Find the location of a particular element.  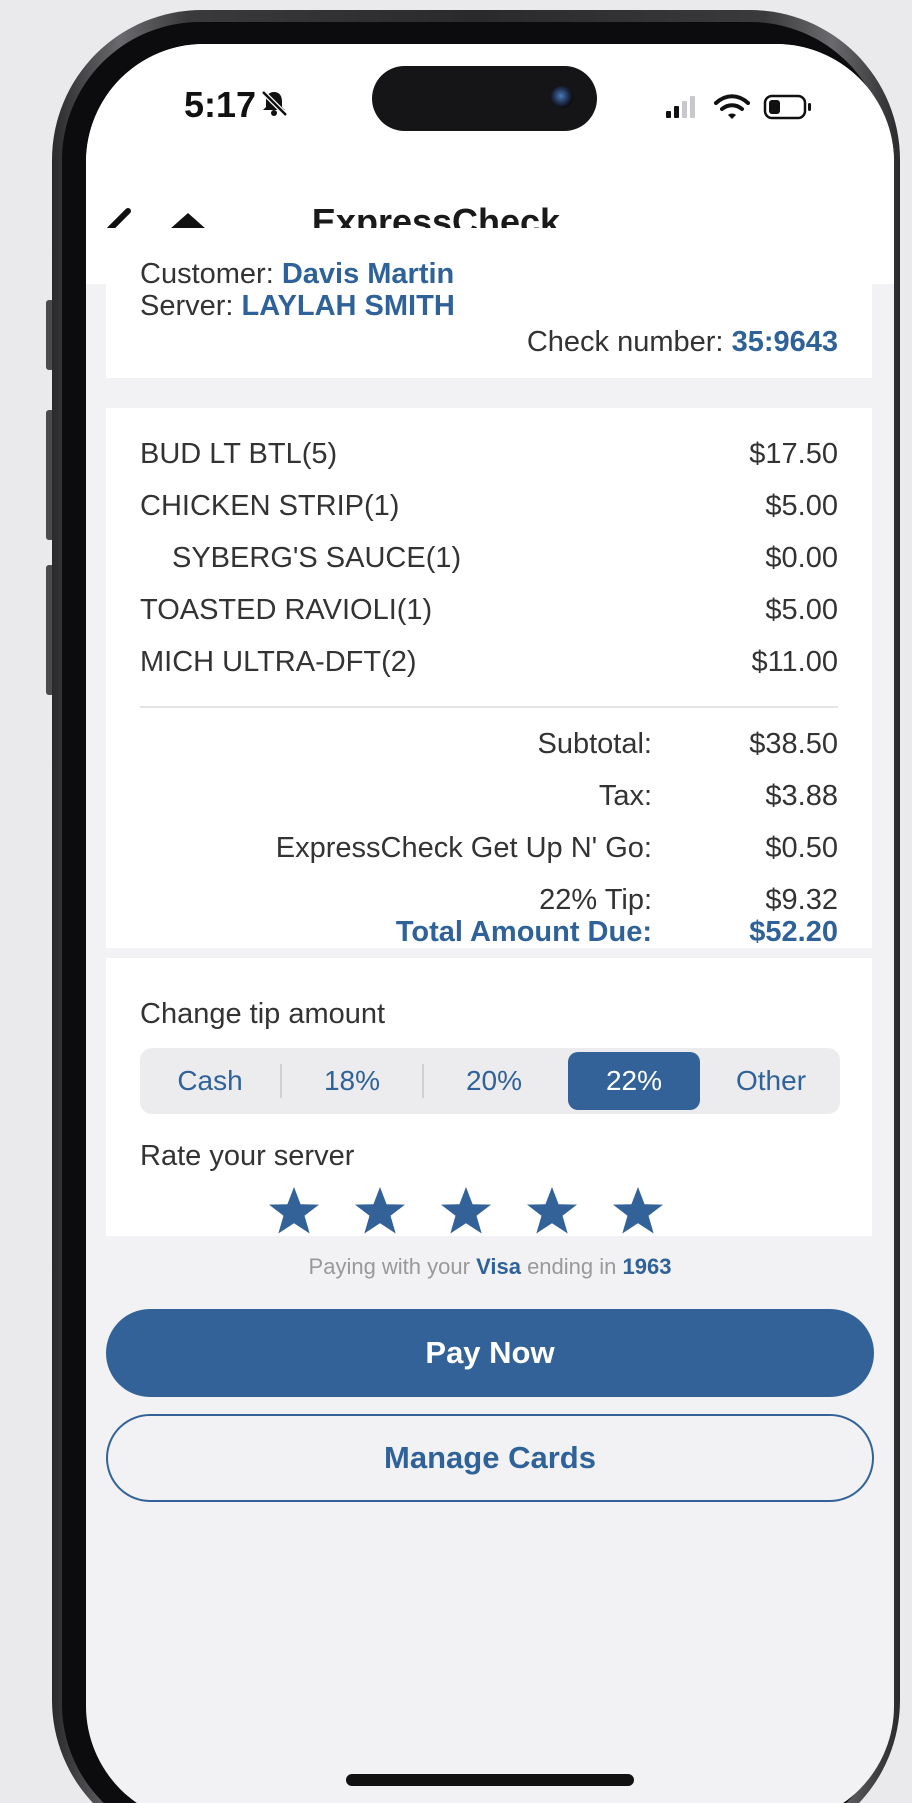

silent-bell-icon is located at coordinates (274, 103).